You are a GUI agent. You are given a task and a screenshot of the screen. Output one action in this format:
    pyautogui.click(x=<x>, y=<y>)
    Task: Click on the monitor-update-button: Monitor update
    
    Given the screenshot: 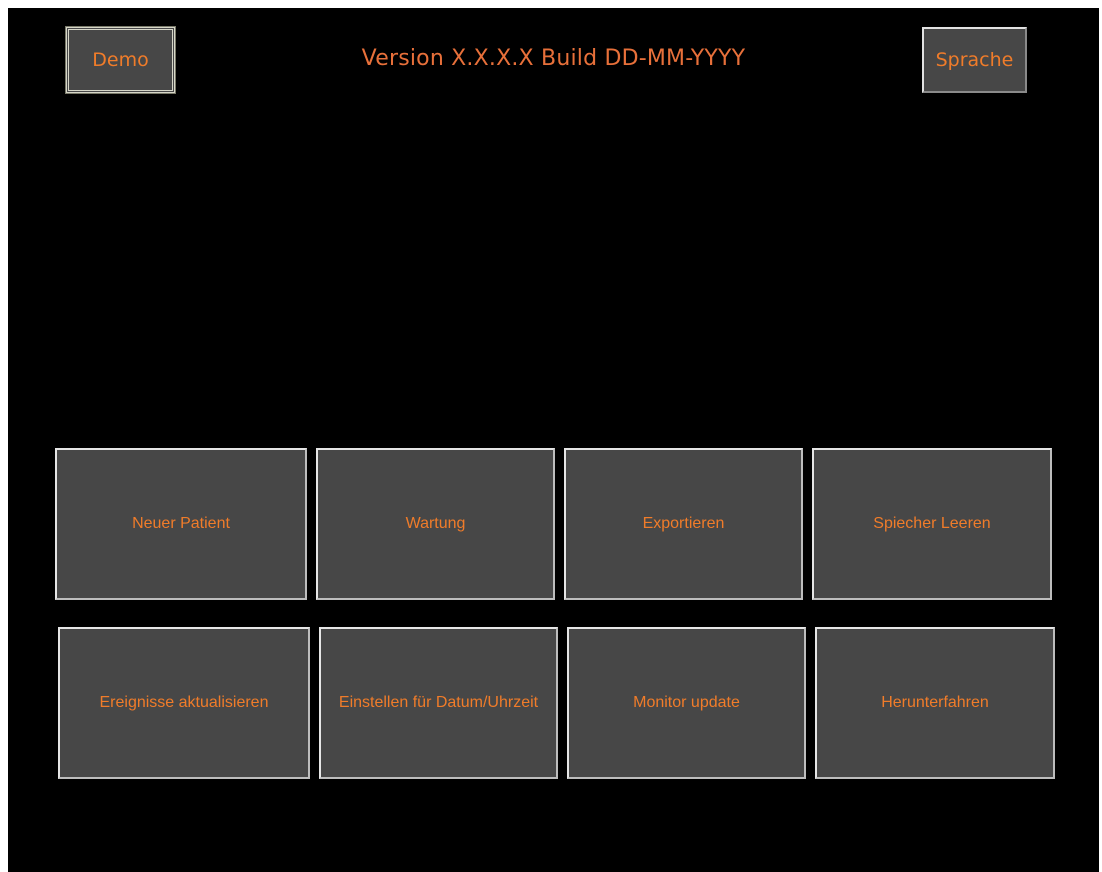 What is the action you would take?
    pyautogui.click(x=686, y=703)
    